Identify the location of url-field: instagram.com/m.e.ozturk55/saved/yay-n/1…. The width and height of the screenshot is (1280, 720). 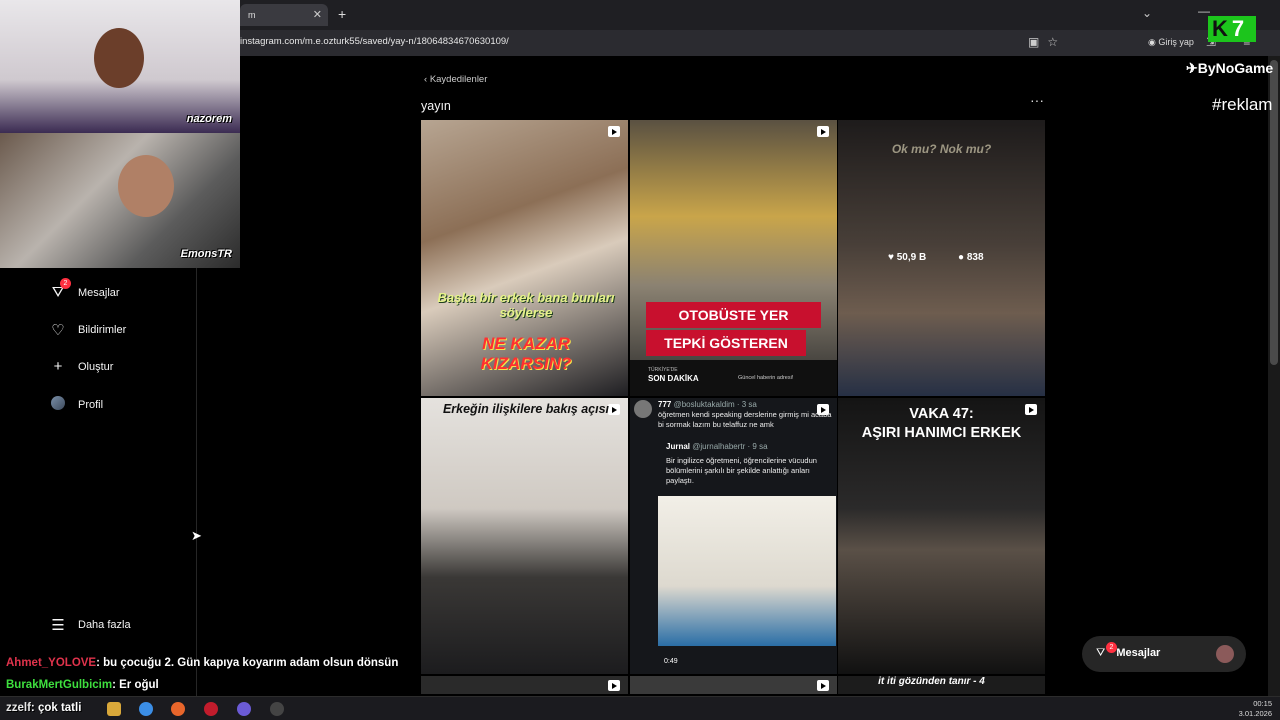
(374, 41).